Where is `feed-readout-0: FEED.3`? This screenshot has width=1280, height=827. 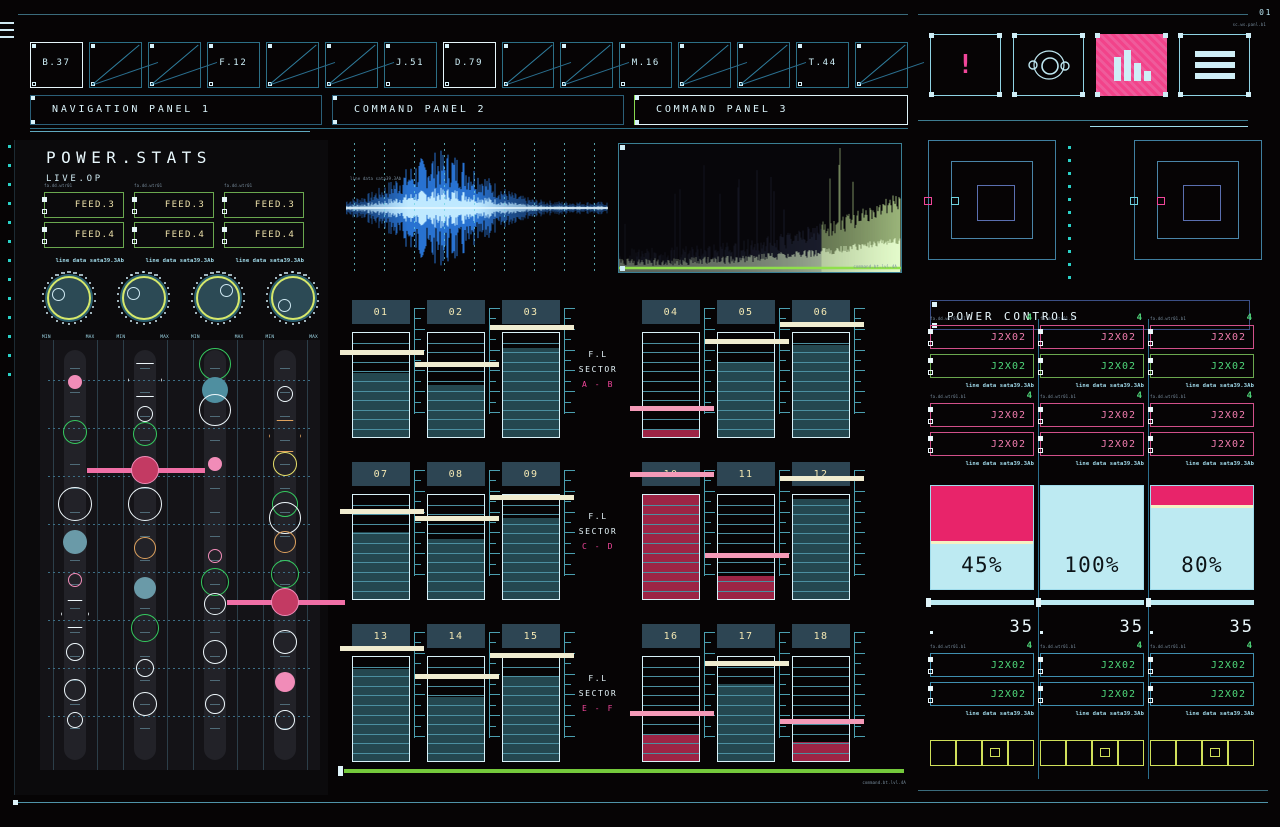 feed-readout-0: FEED.3 is located at coordinates (263, 205).